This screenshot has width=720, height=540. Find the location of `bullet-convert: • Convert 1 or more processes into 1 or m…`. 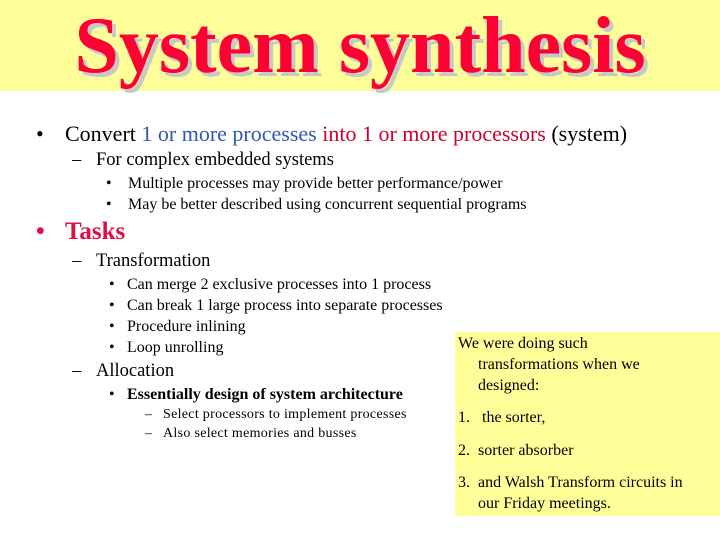

bullet-convert: • Convert 1 or more processes into 1 or m… is located at coordinates (331, 134).